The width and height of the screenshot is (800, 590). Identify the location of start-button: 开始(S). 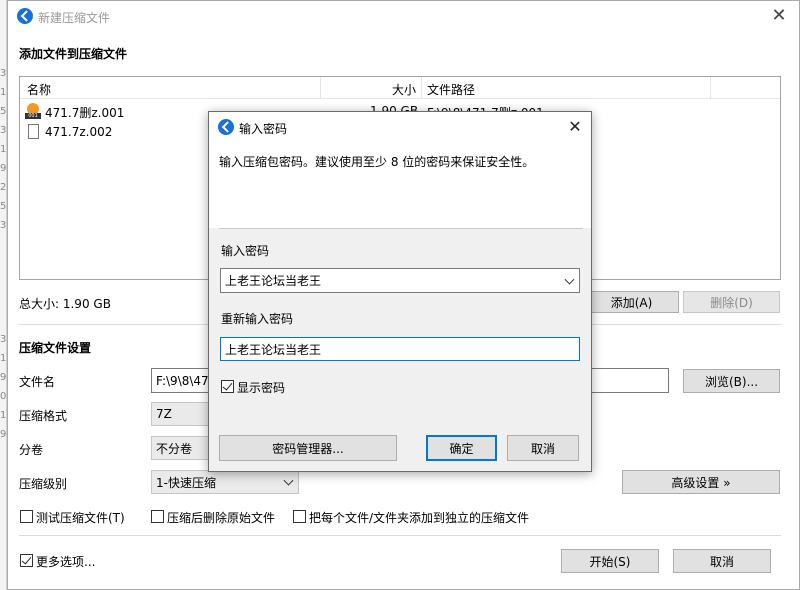
(610, 561).